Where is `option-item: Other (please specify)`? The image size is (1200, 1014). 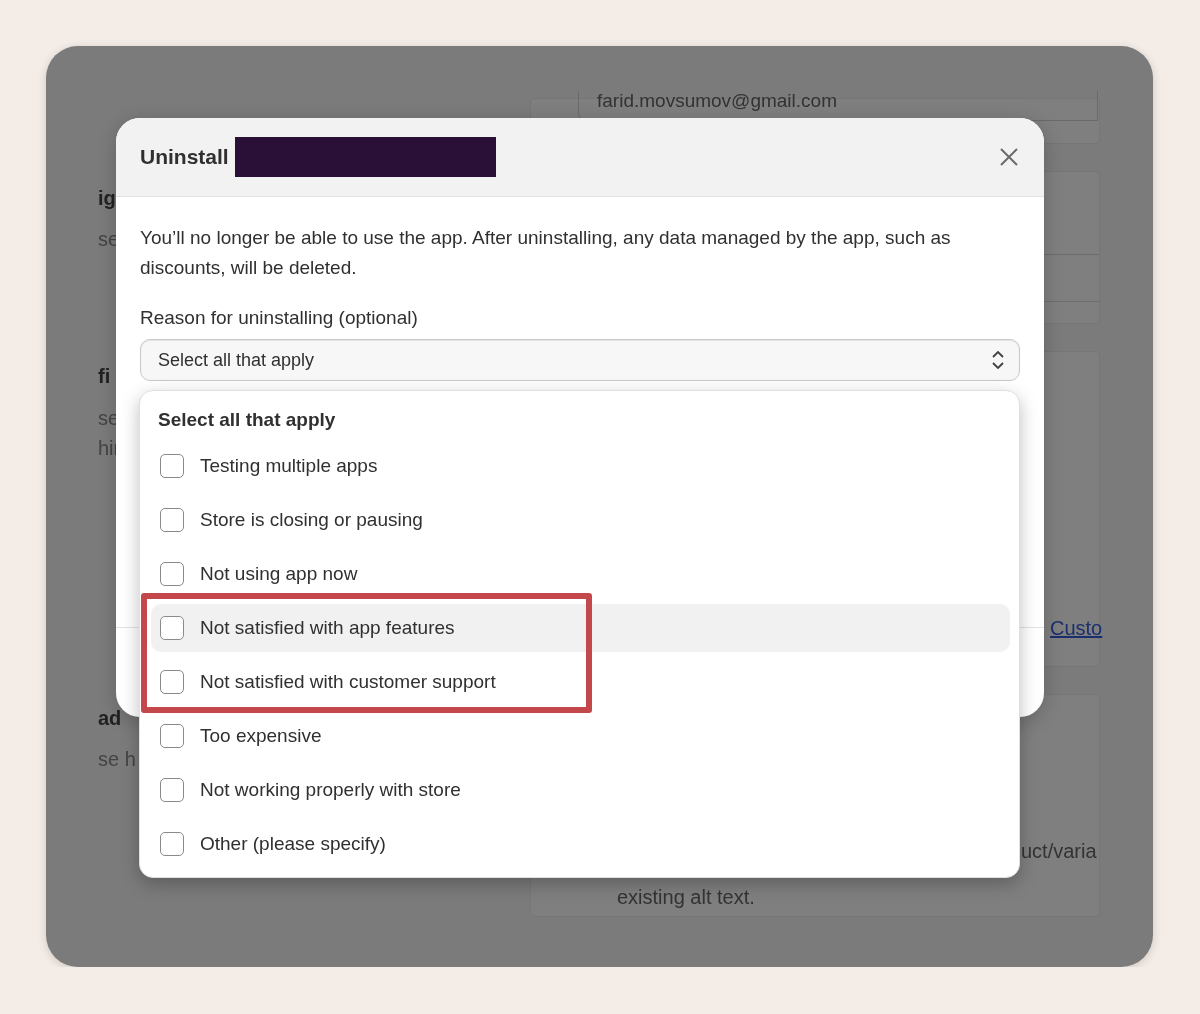
option-item: Other (please specify) is located at coordinates (580, 844).